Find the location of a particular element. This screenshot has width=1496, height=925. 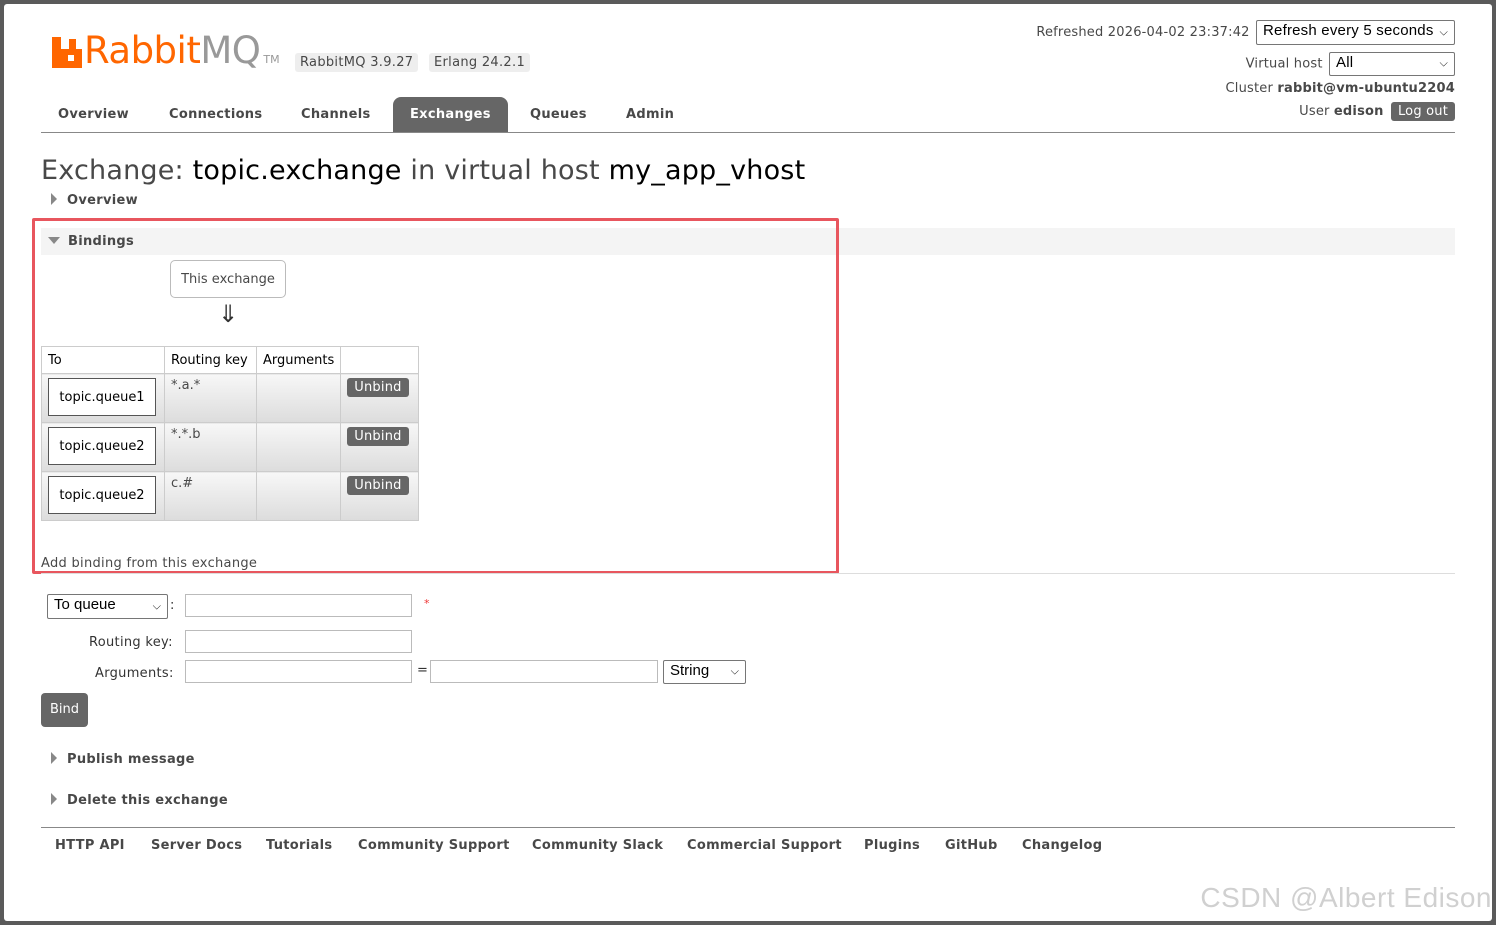

destination-type-select: To queue ⌵ is located at coordinates (107, 606).